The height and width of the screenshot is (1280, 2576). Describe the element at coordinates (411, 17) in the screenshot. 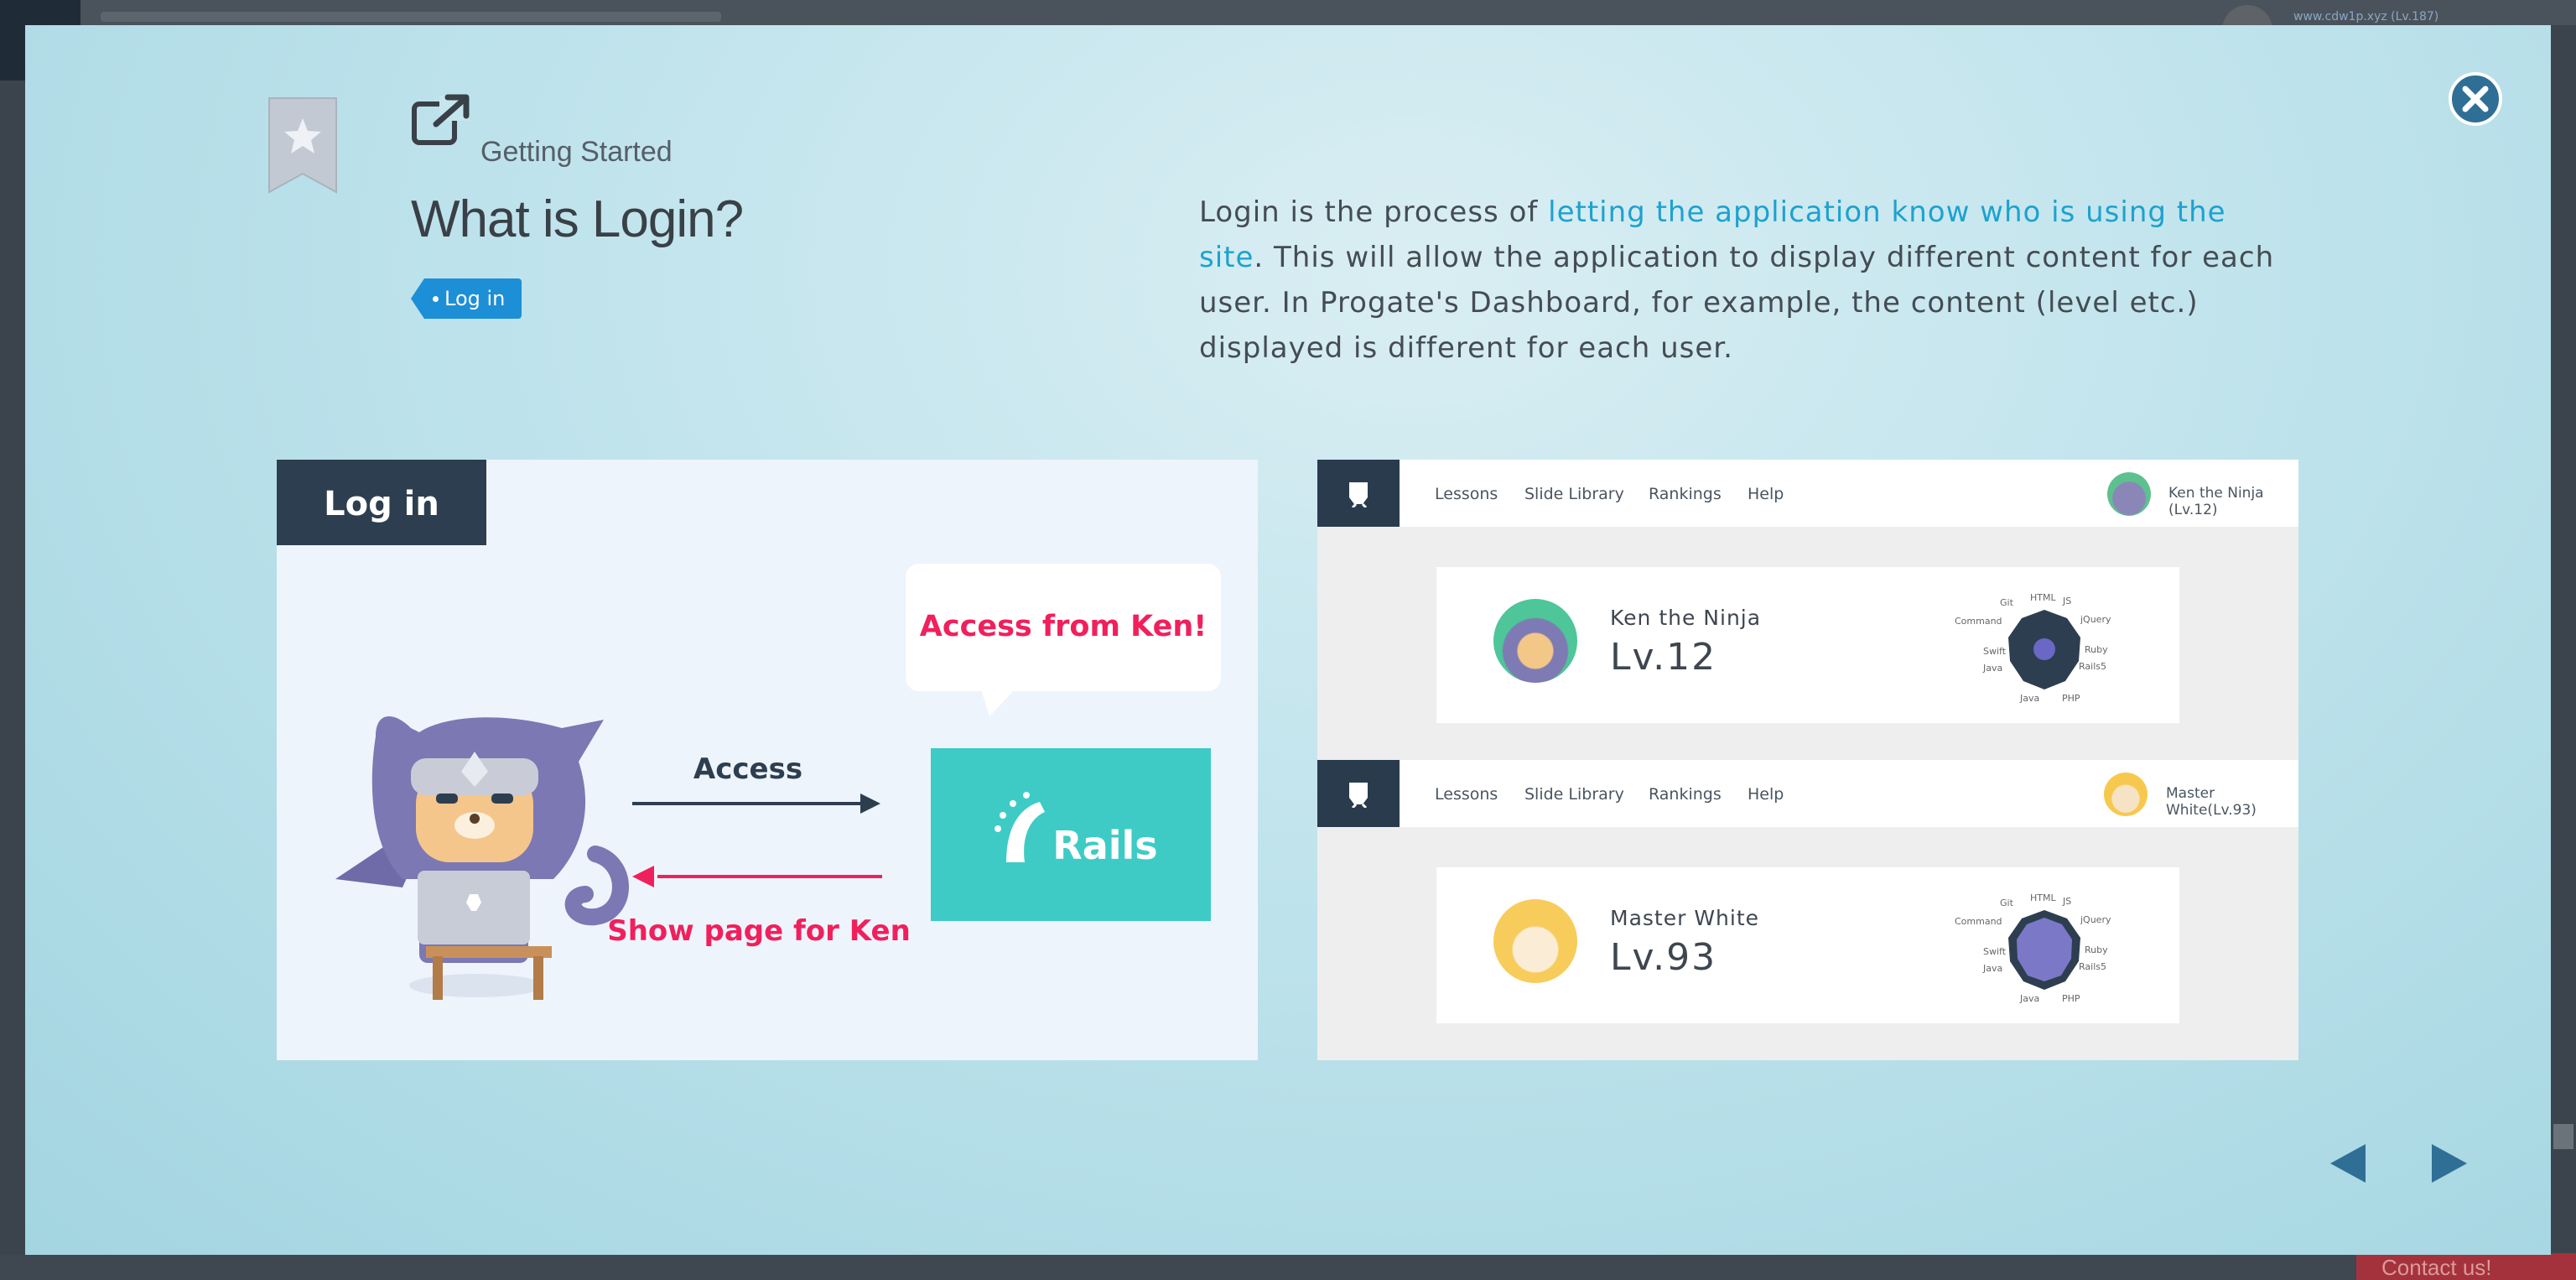

I see `background-search-bar` at that location.